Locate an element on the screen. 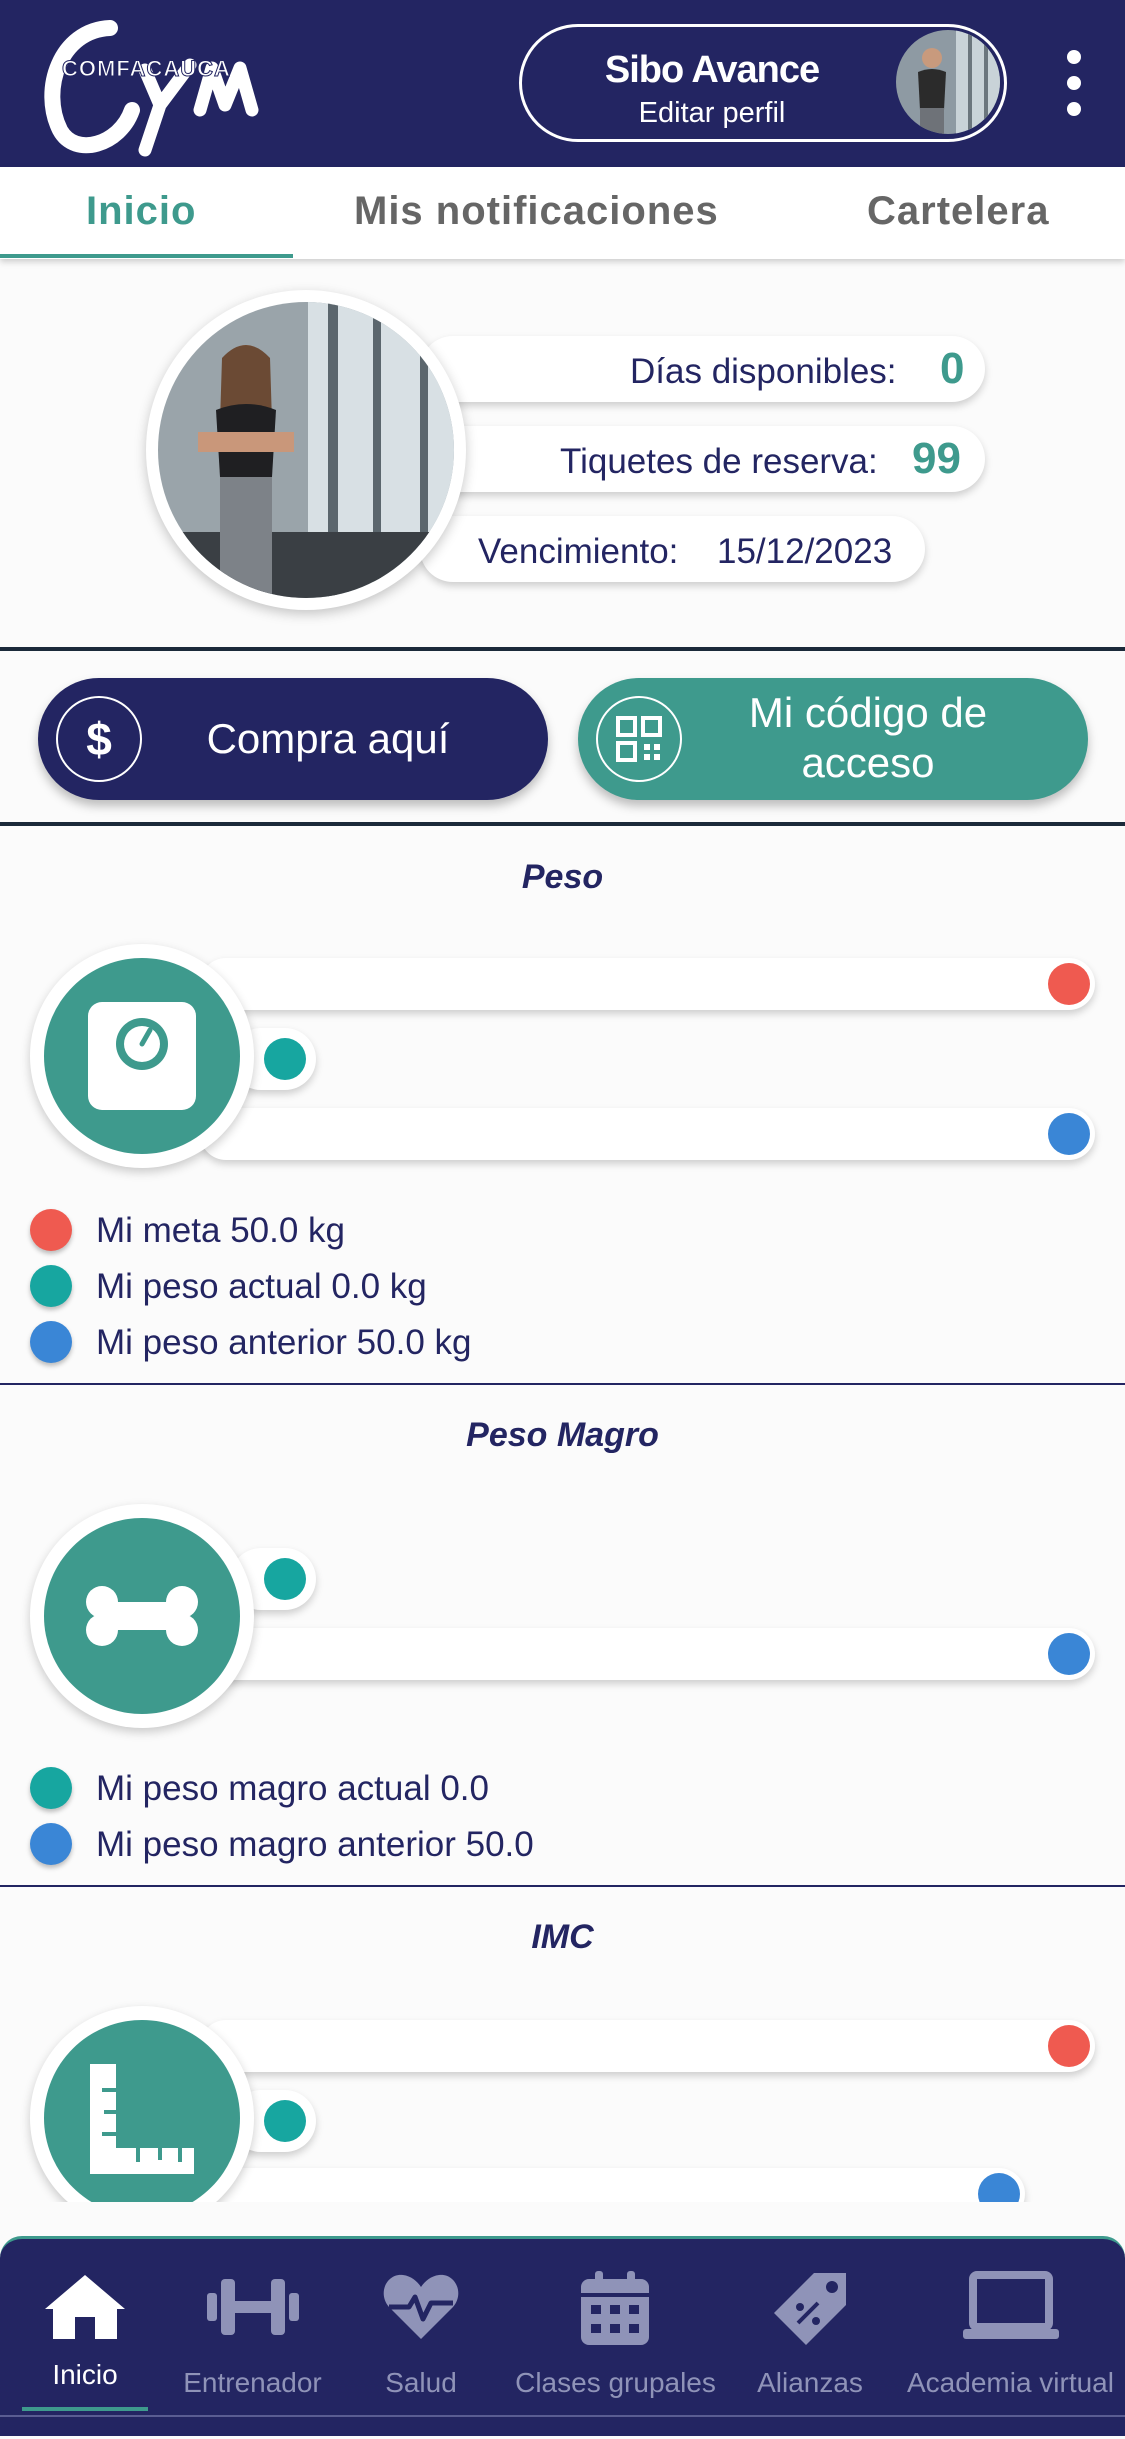 This screenshot has width=1125, height=2439. profile-pill: Sibo Avance Editar perfil is located at coordinates (763, 83).